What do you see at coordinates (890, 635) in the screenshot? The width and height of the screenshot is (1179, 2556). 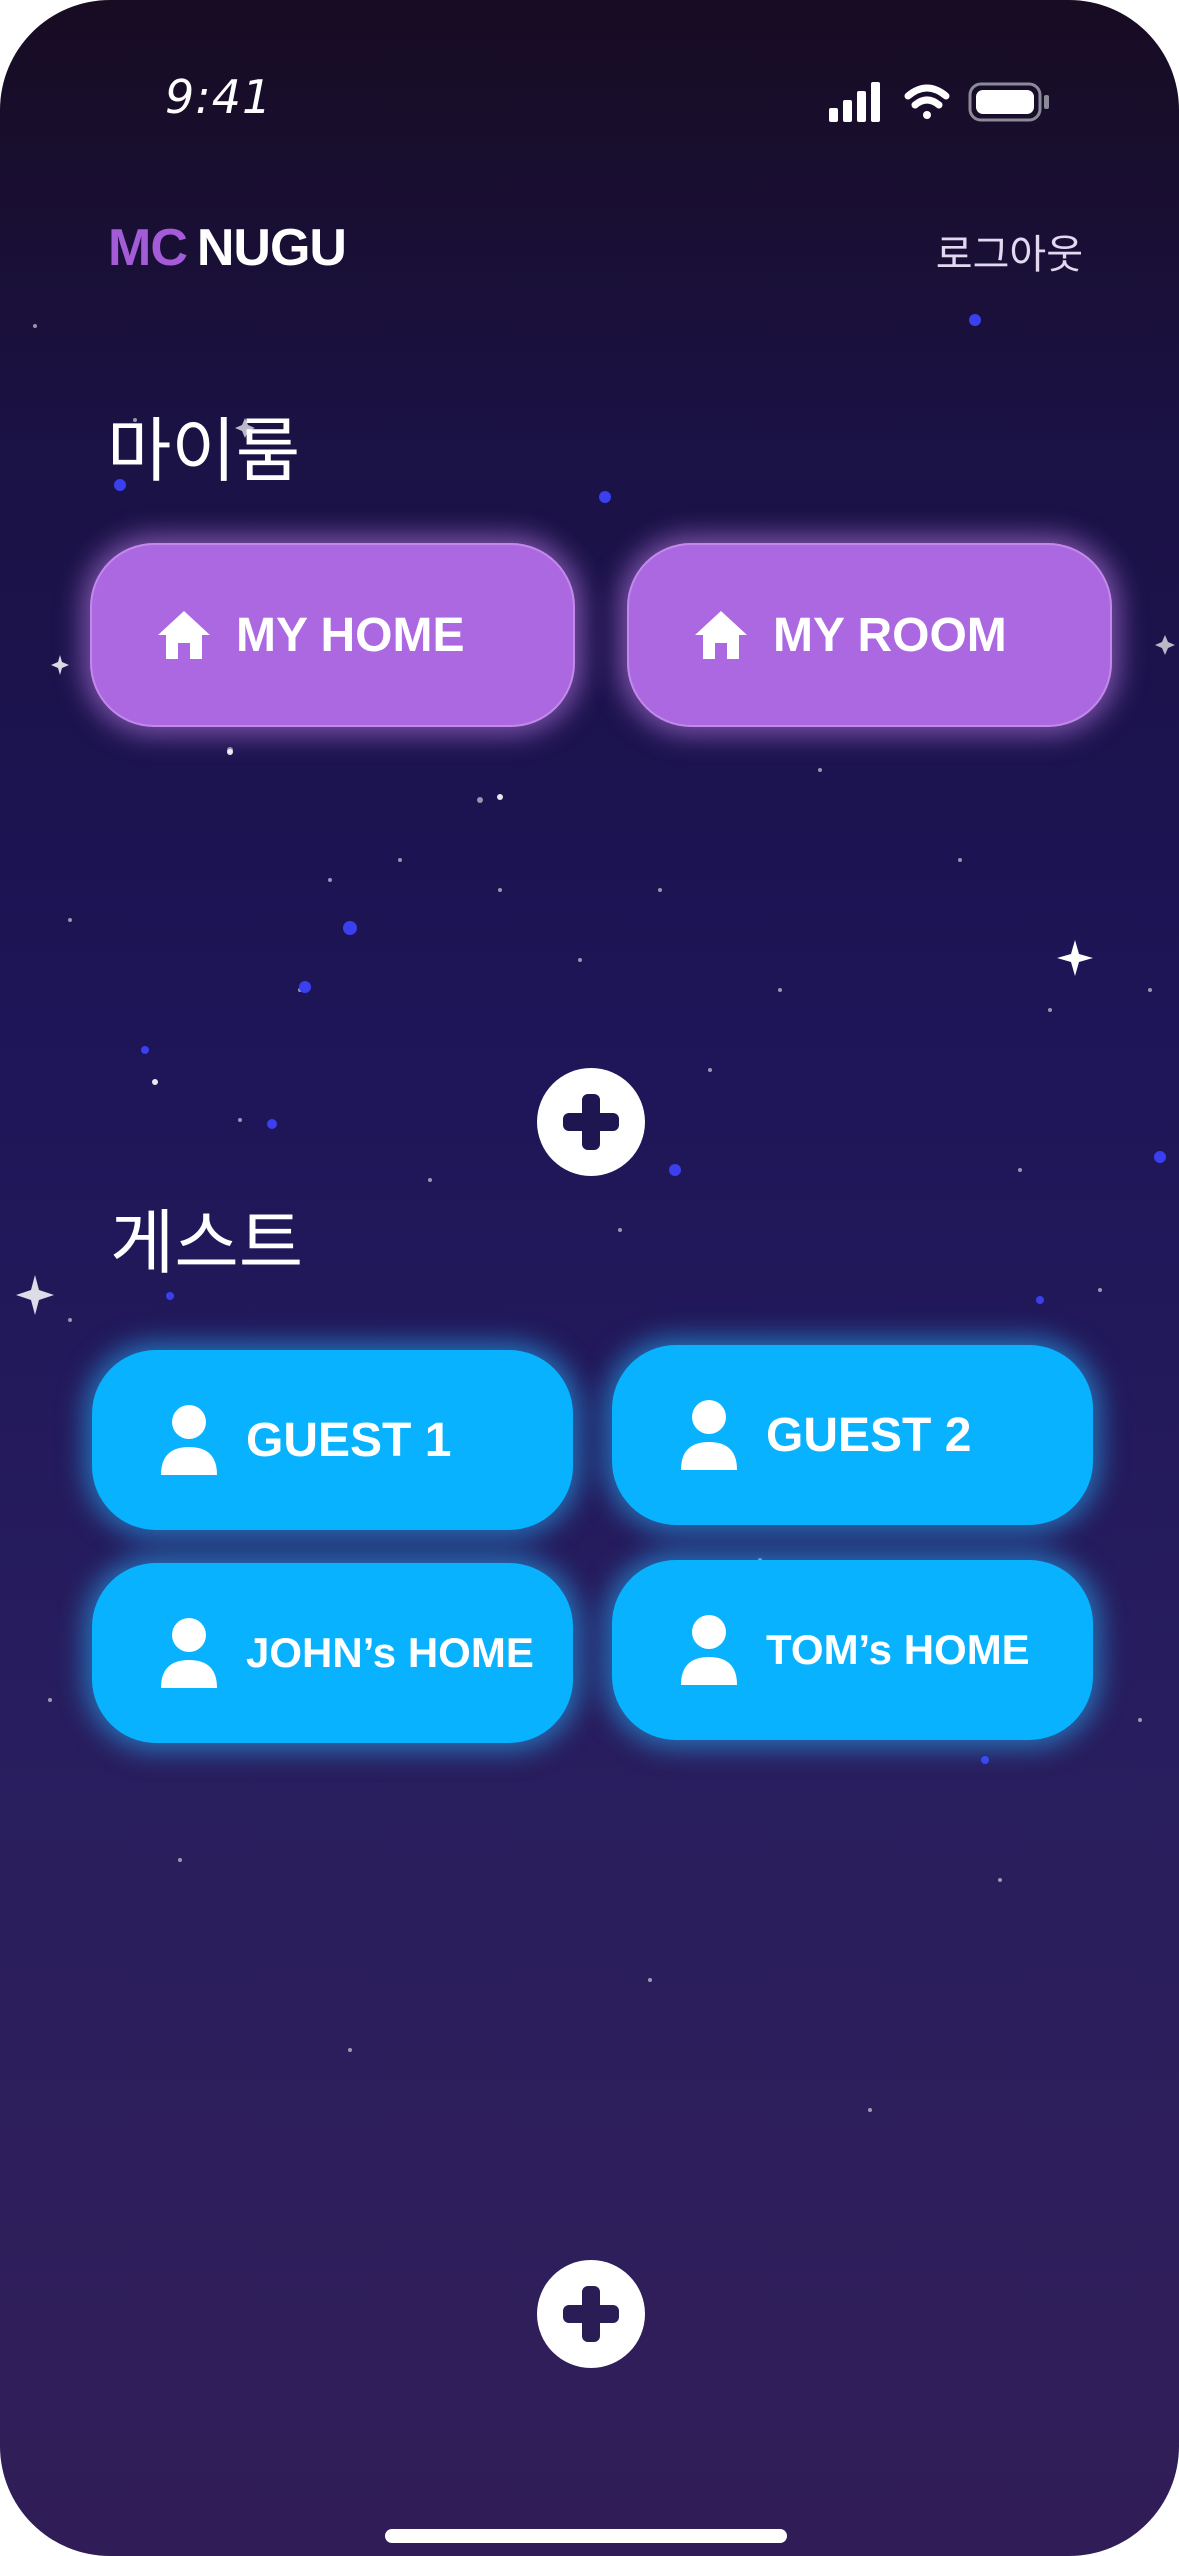 I see `room-button-label: MY ROOM` at bounding box center [890, 635].